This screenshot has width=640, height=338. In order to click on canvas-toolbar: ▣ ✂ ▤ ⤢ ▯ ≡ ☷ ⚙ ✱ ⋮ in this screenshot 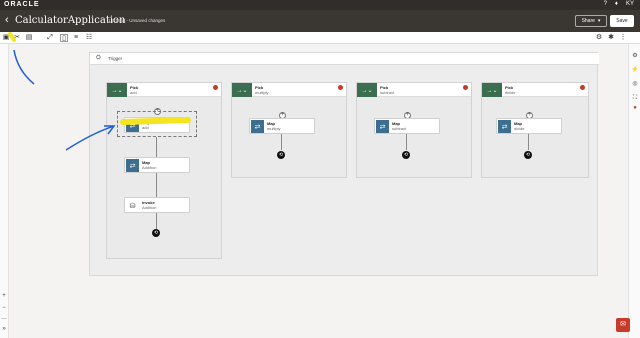, I will do `click(320, 38)`.